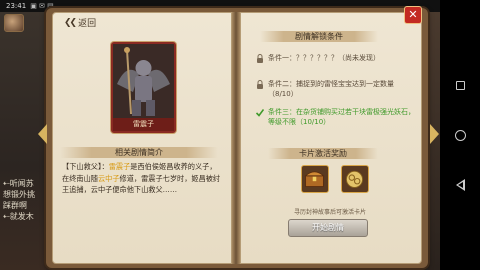 This screenshot has width=480, height=270. I want to click on story-highlight-name: 雷震子, so click(119, 166).